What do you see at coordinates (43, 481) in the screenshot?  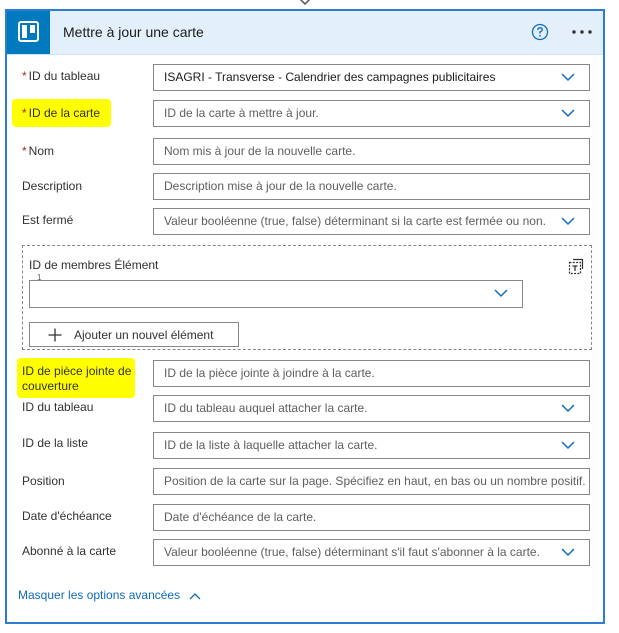 I see `label-position: Position` at bounding box center [43, 481].